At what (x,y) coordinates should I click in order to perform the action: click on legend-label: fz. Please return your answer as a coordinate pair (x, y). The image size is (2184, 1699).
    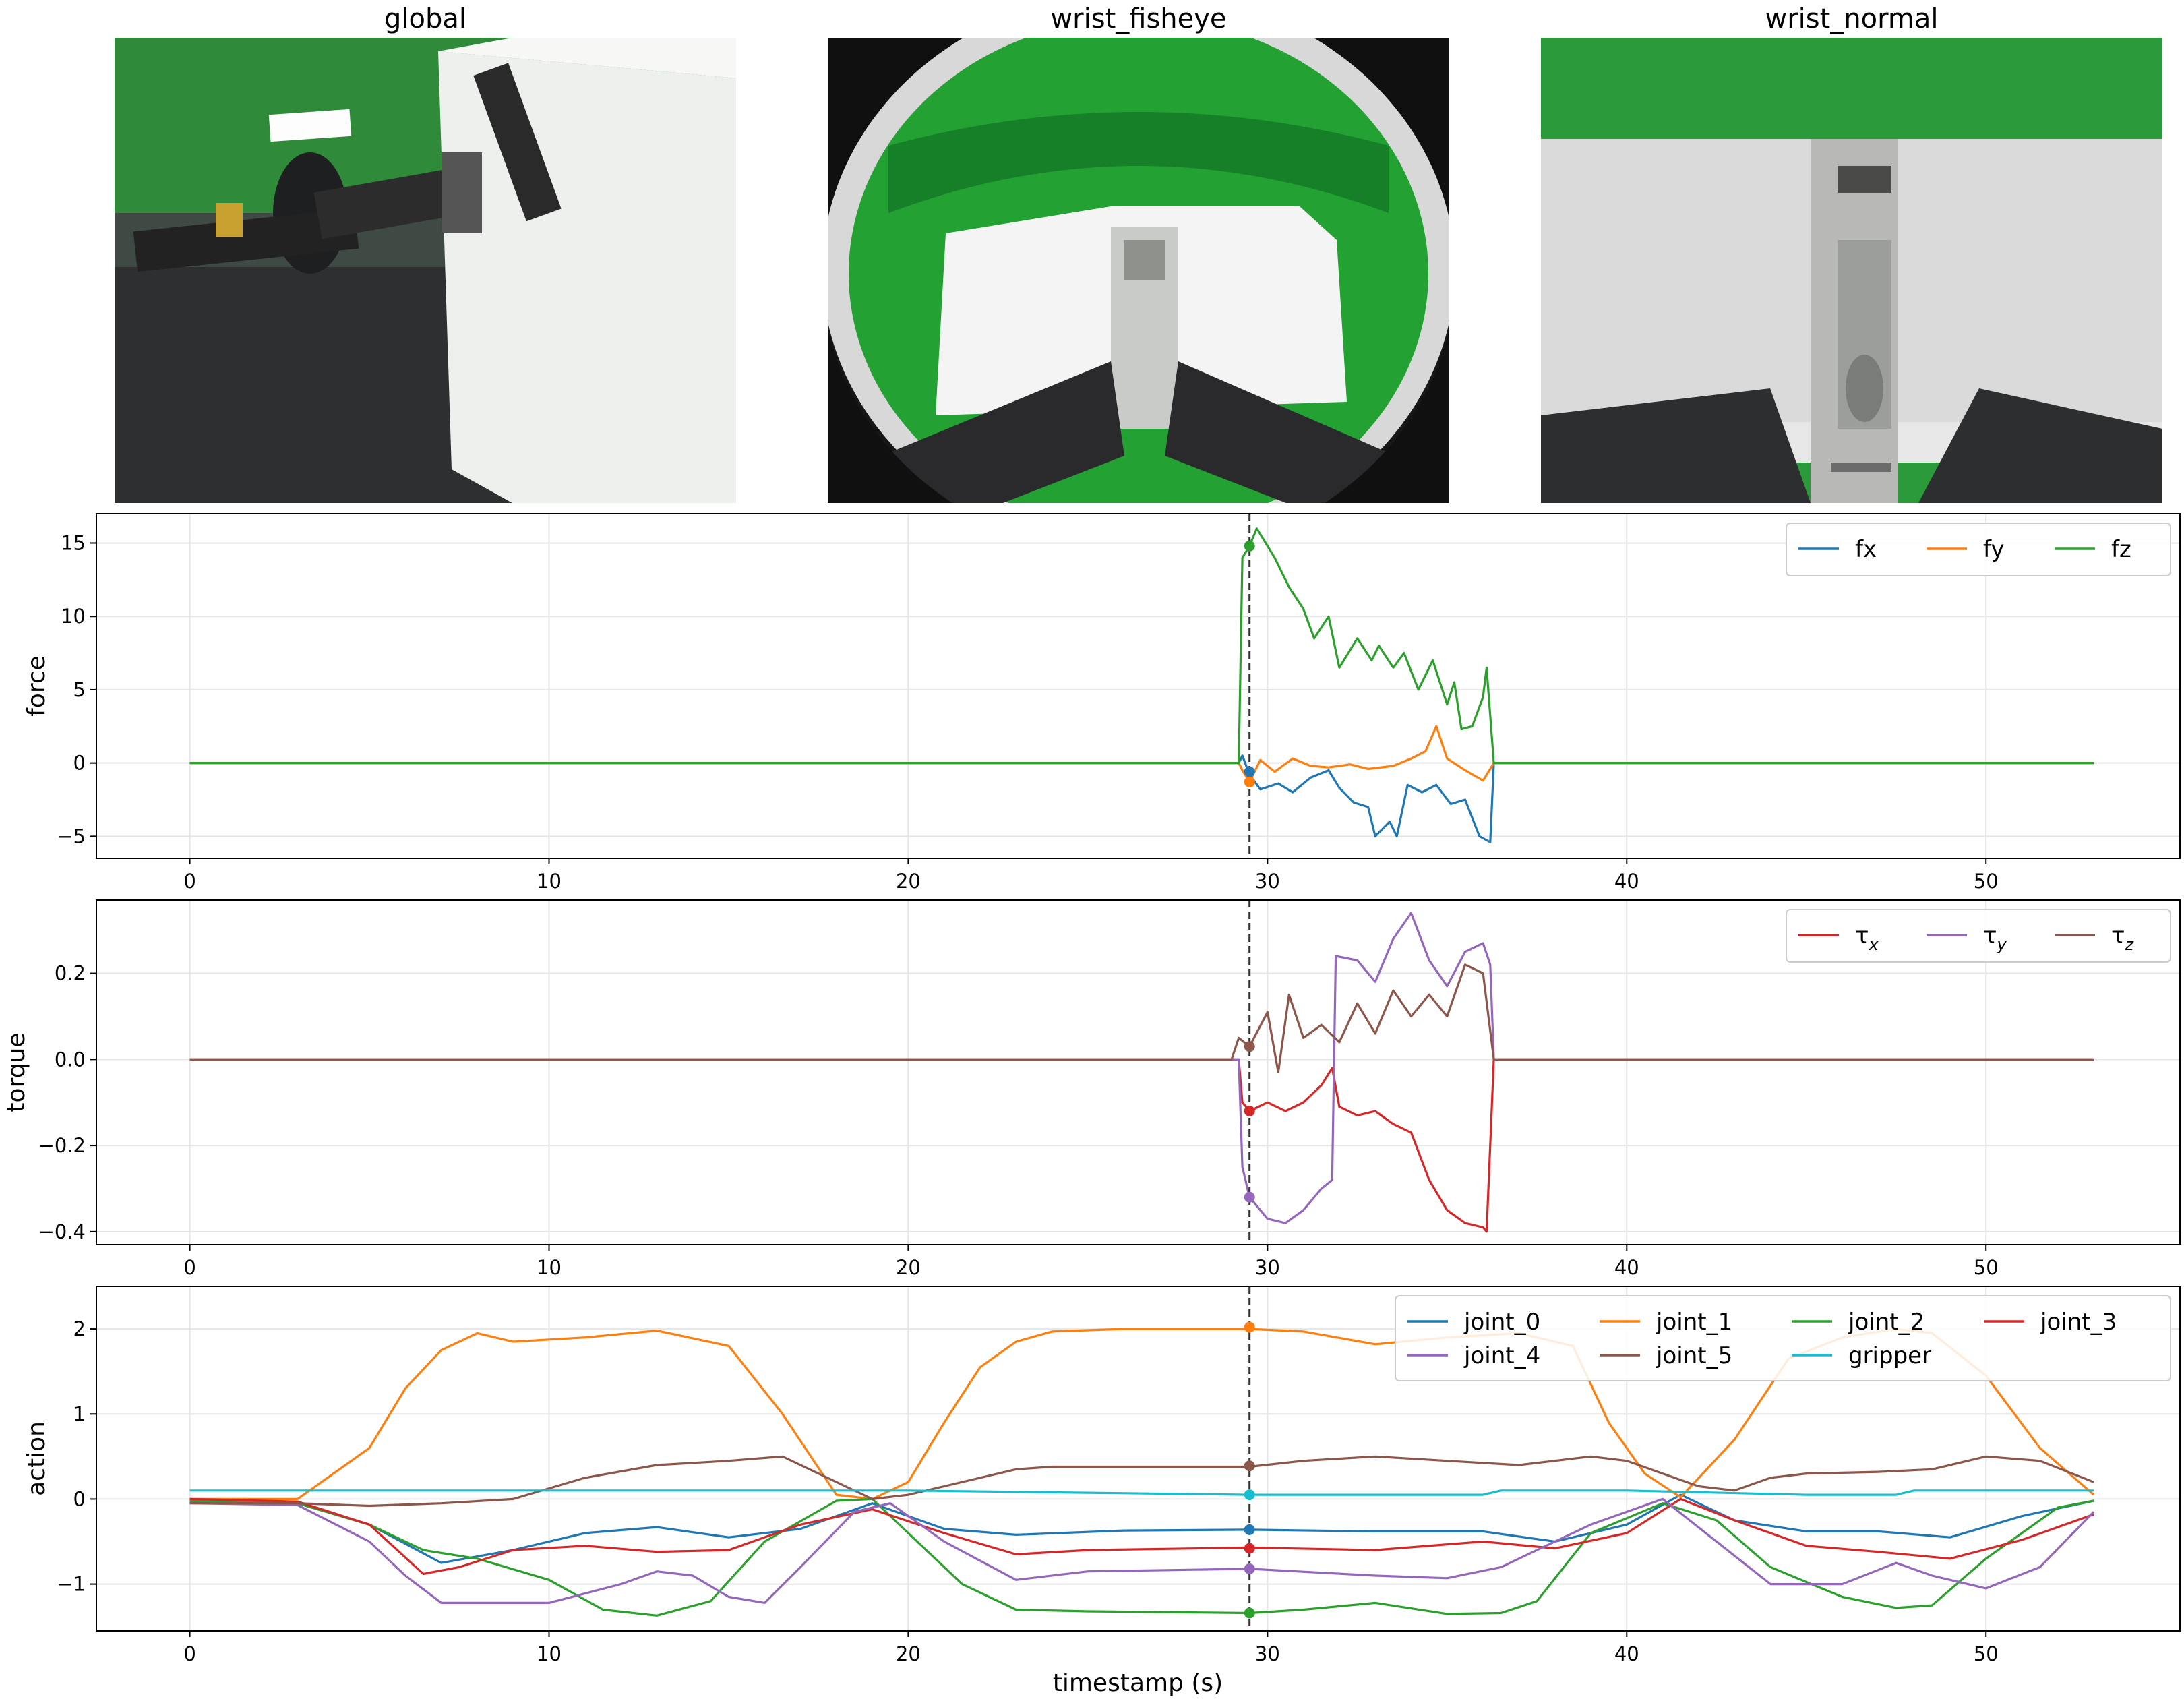
    Looking at the image, I should click on (2121, 549).